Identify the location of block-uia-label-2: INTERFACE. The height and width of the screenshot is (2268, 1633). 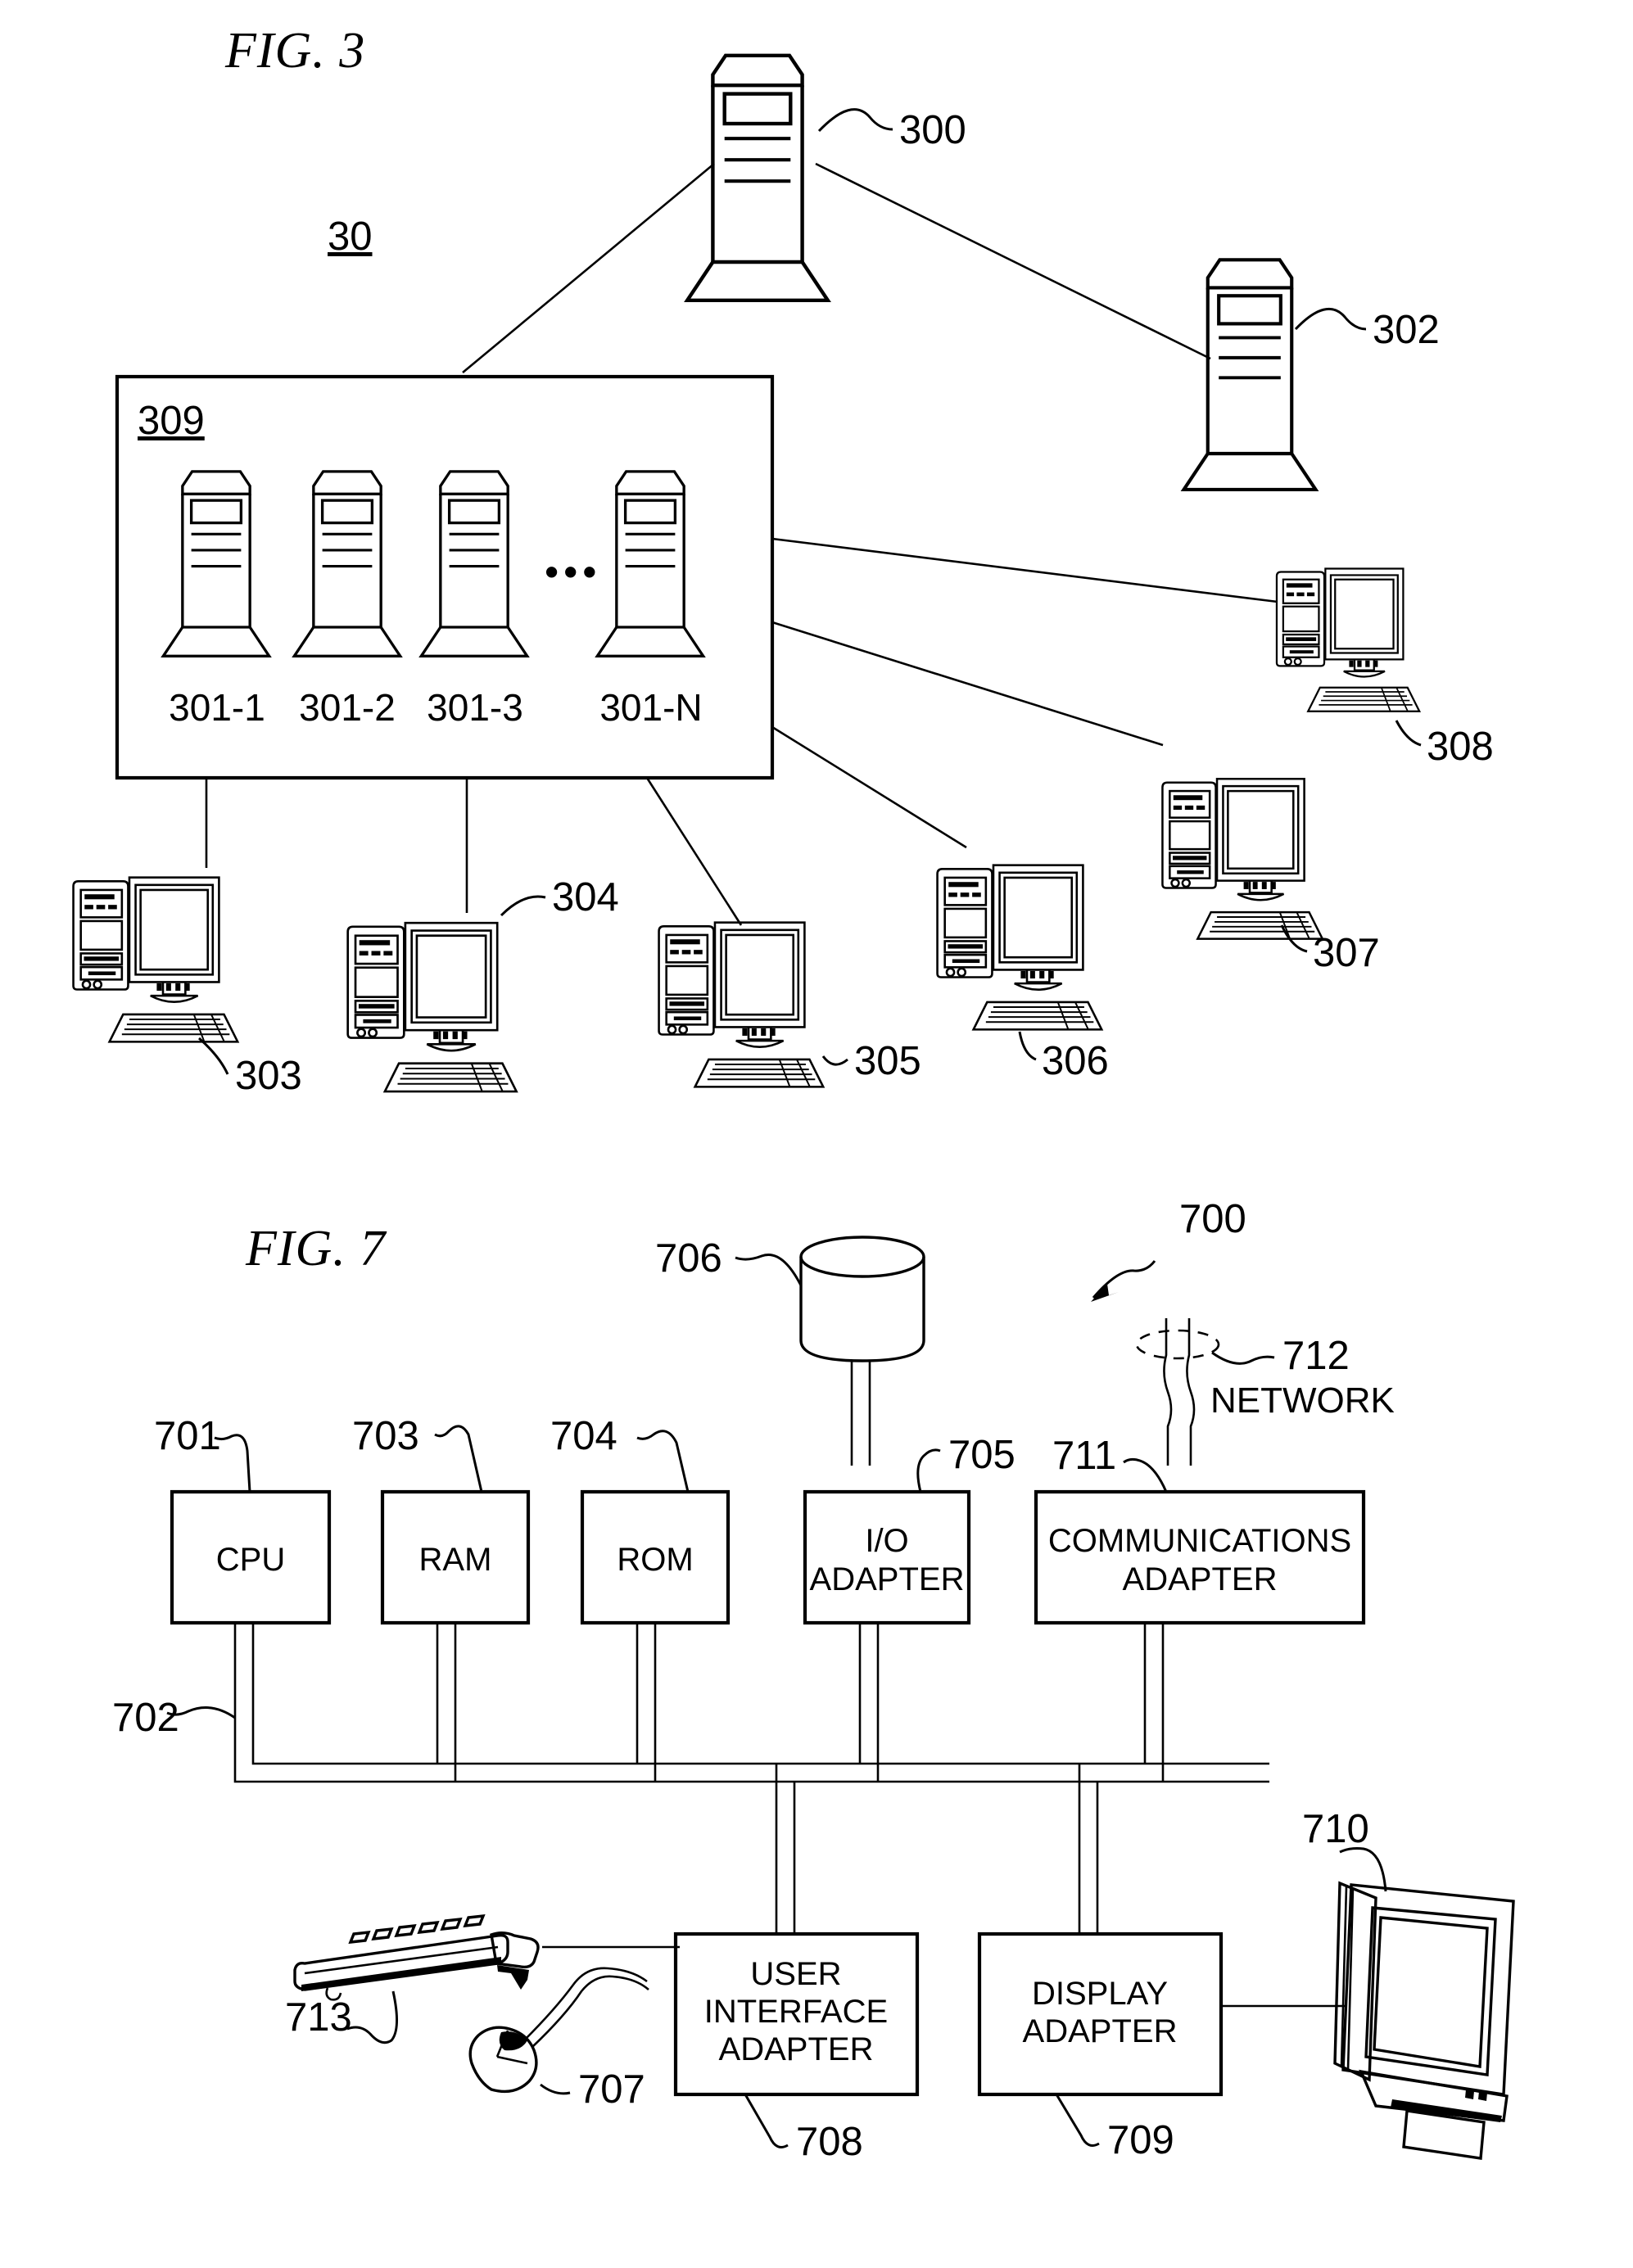
(796, 2012).